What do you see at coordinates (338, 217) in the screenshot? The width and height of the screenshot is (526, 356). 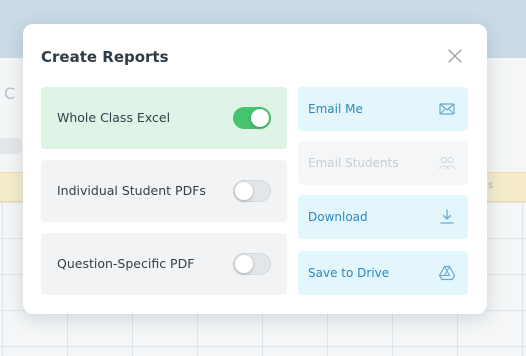 I see `action-label: Download` at bounding box center [338, 217].